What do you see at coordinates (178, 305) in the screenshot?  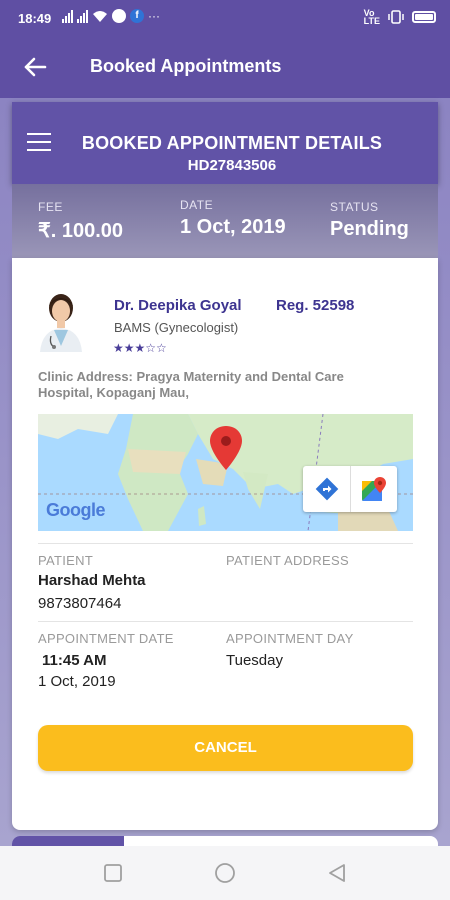 I see `doctor-name: Dr. Deepika Goyal` at bounding box center [178, 305].